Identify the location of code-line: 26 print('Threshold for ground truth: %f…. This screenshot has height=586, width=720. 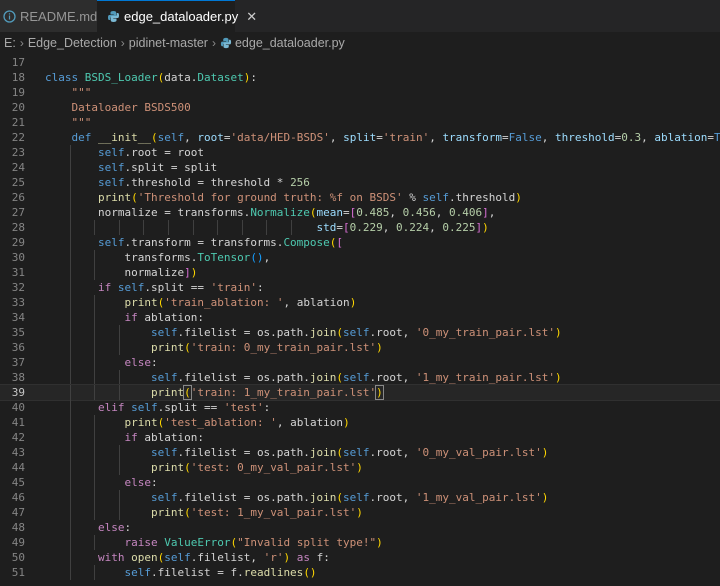
(360, 197).